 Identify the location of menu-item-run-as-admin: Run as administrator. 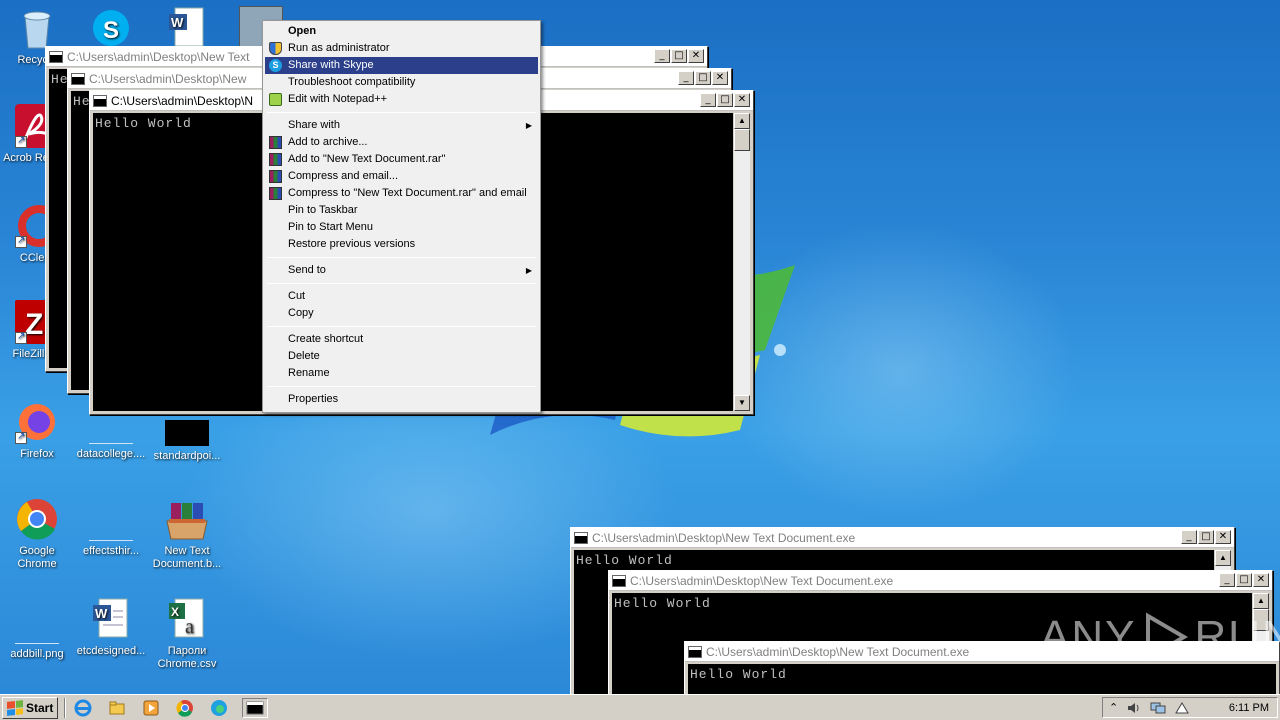
(401, 48).